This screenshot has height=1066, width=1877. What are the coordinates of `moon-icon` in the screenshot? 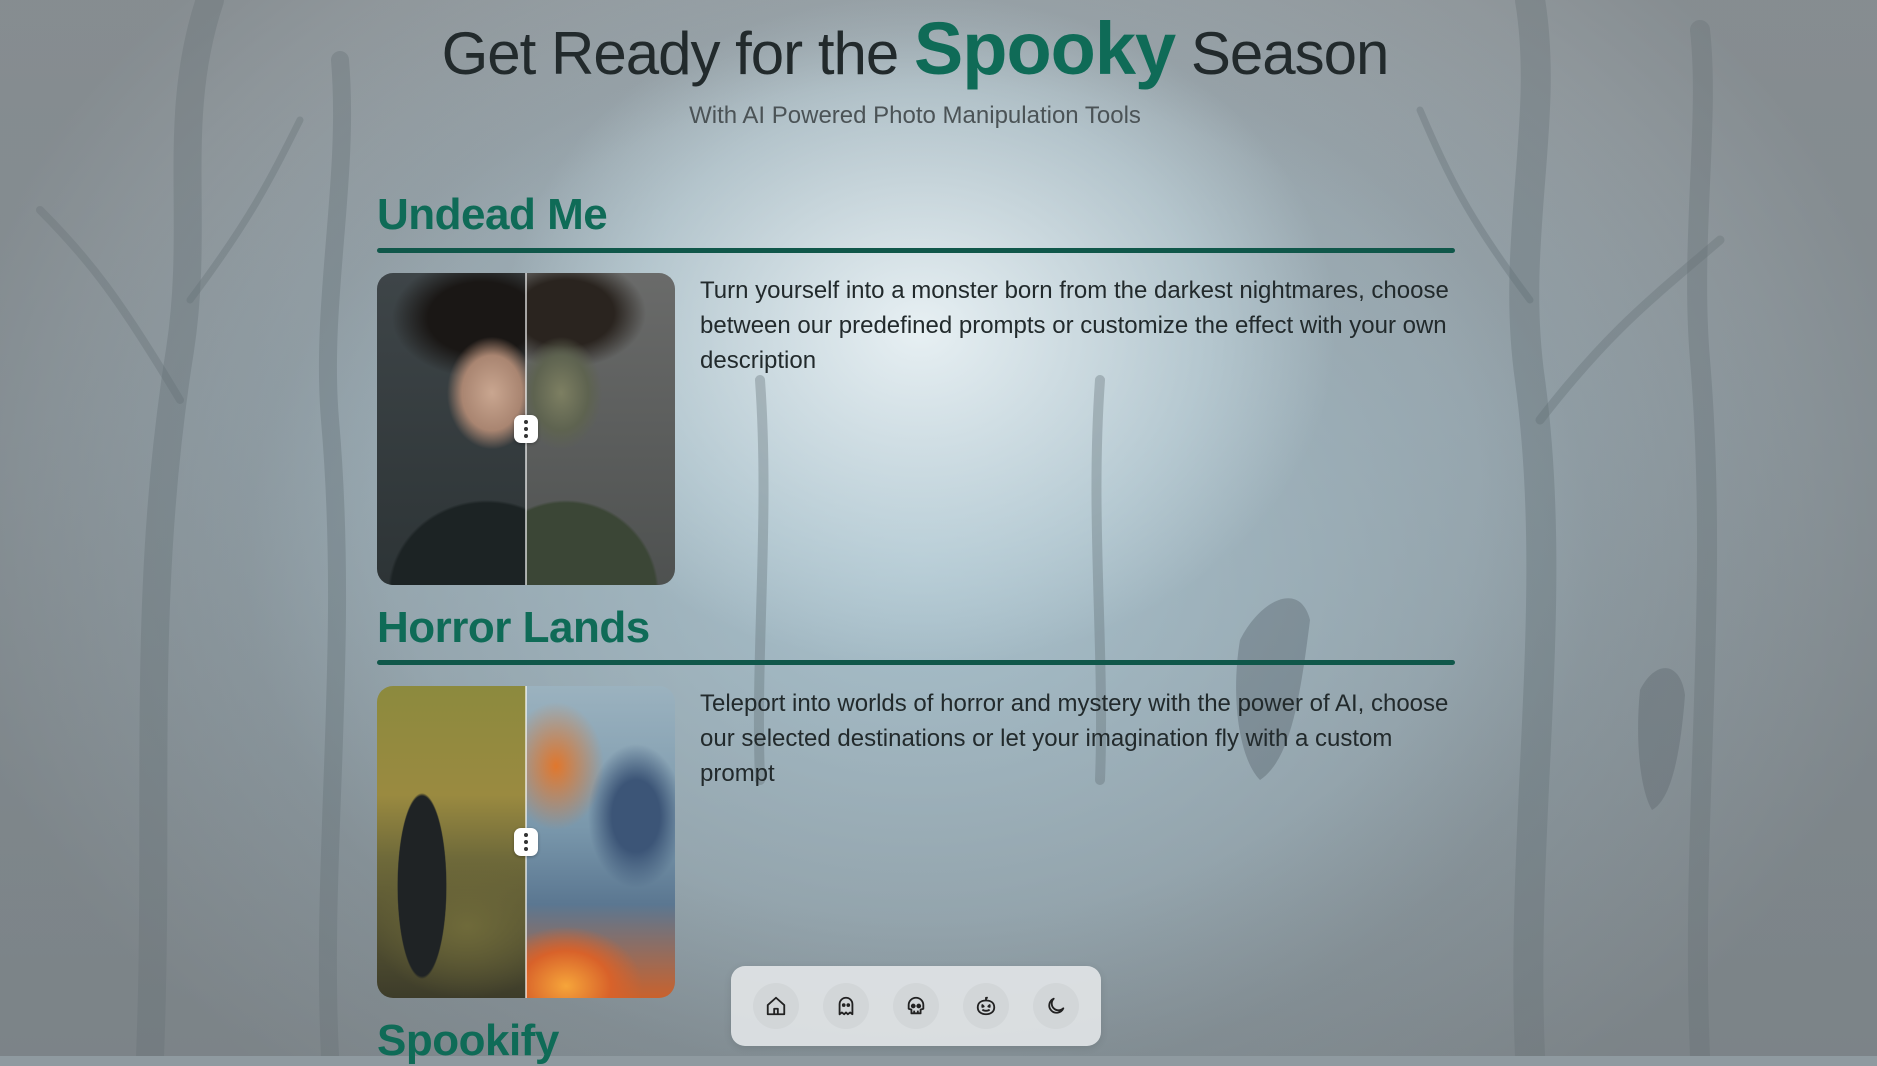 It's located at (1056, 1005).